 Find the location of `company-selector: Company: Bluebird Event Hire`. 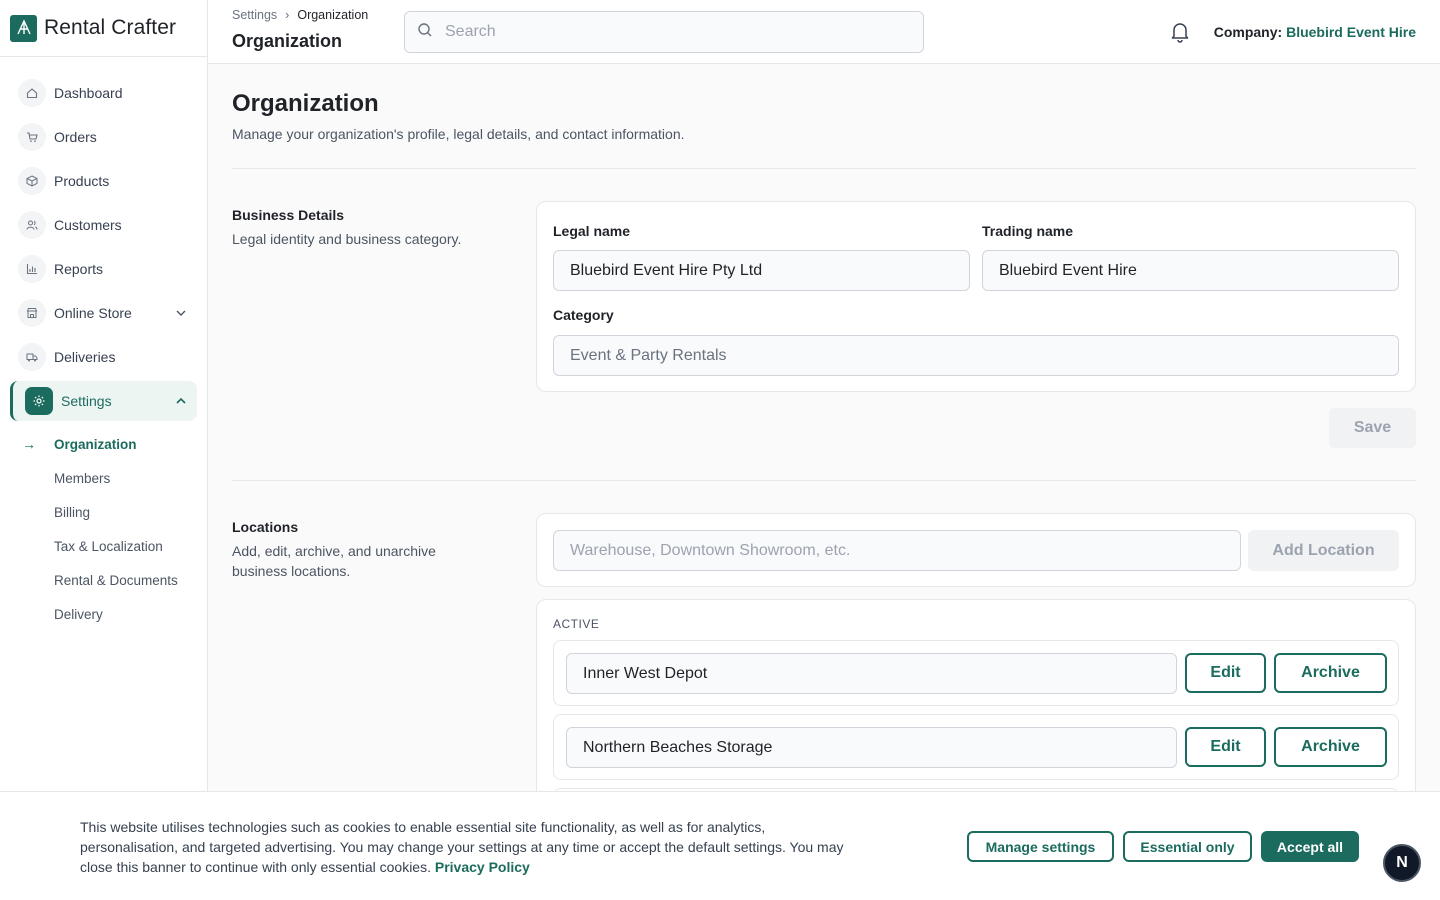

company-selector: Company: Bluebird Event Hire is located at coordinates (1315, 32).